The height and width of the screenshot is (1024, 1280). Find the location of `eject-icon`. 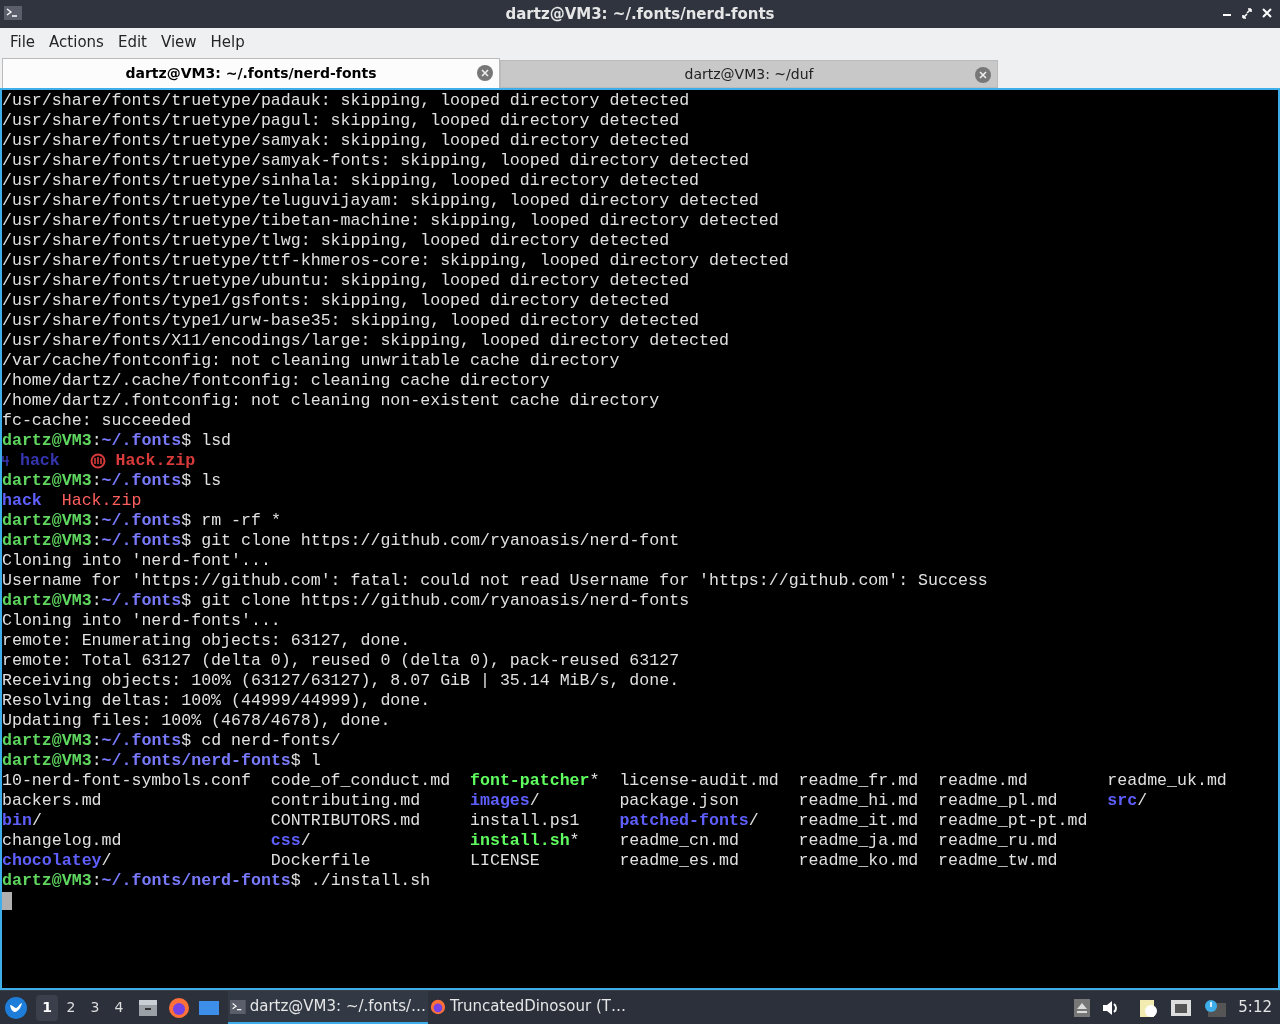

eject-icon is located at coordinates (1082, 1007).